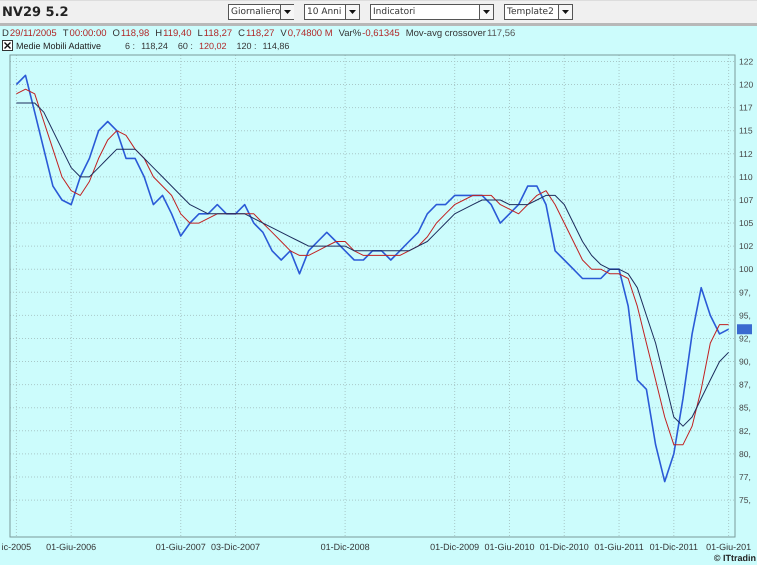  Describe the element at coordinates (745, 385) in the screenshot. I see `y-axis-label: 87,` at that location.